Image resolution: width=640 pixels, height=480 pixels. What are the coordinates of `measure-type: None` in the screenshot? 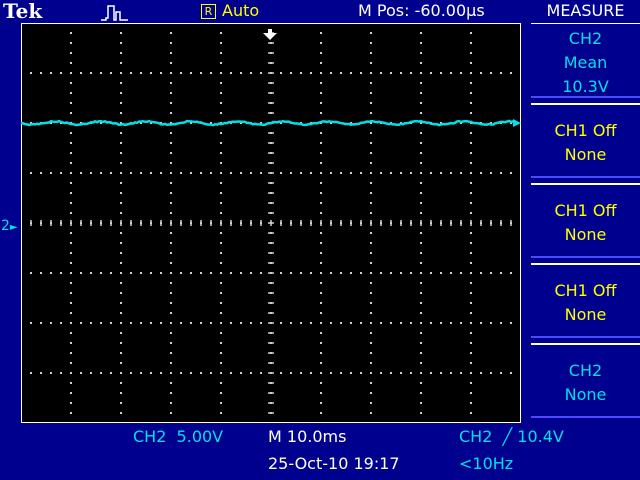 It's located at (585, 155).